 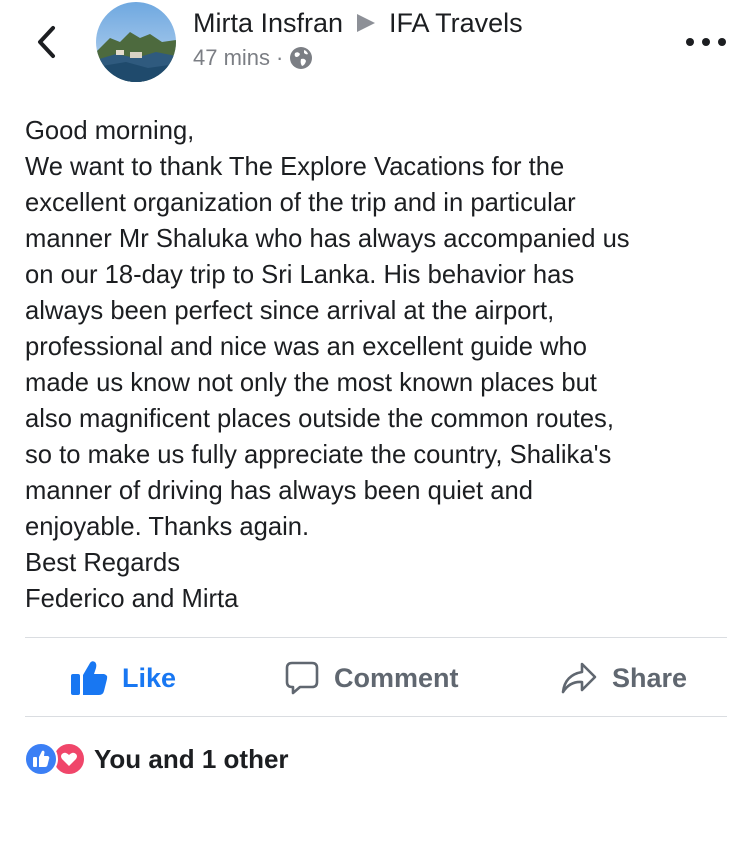 What do you see at coordinates (231, 58) in the screenshot?
I see `post-timestamp: 47 mins` at bounding box center [231, 58].